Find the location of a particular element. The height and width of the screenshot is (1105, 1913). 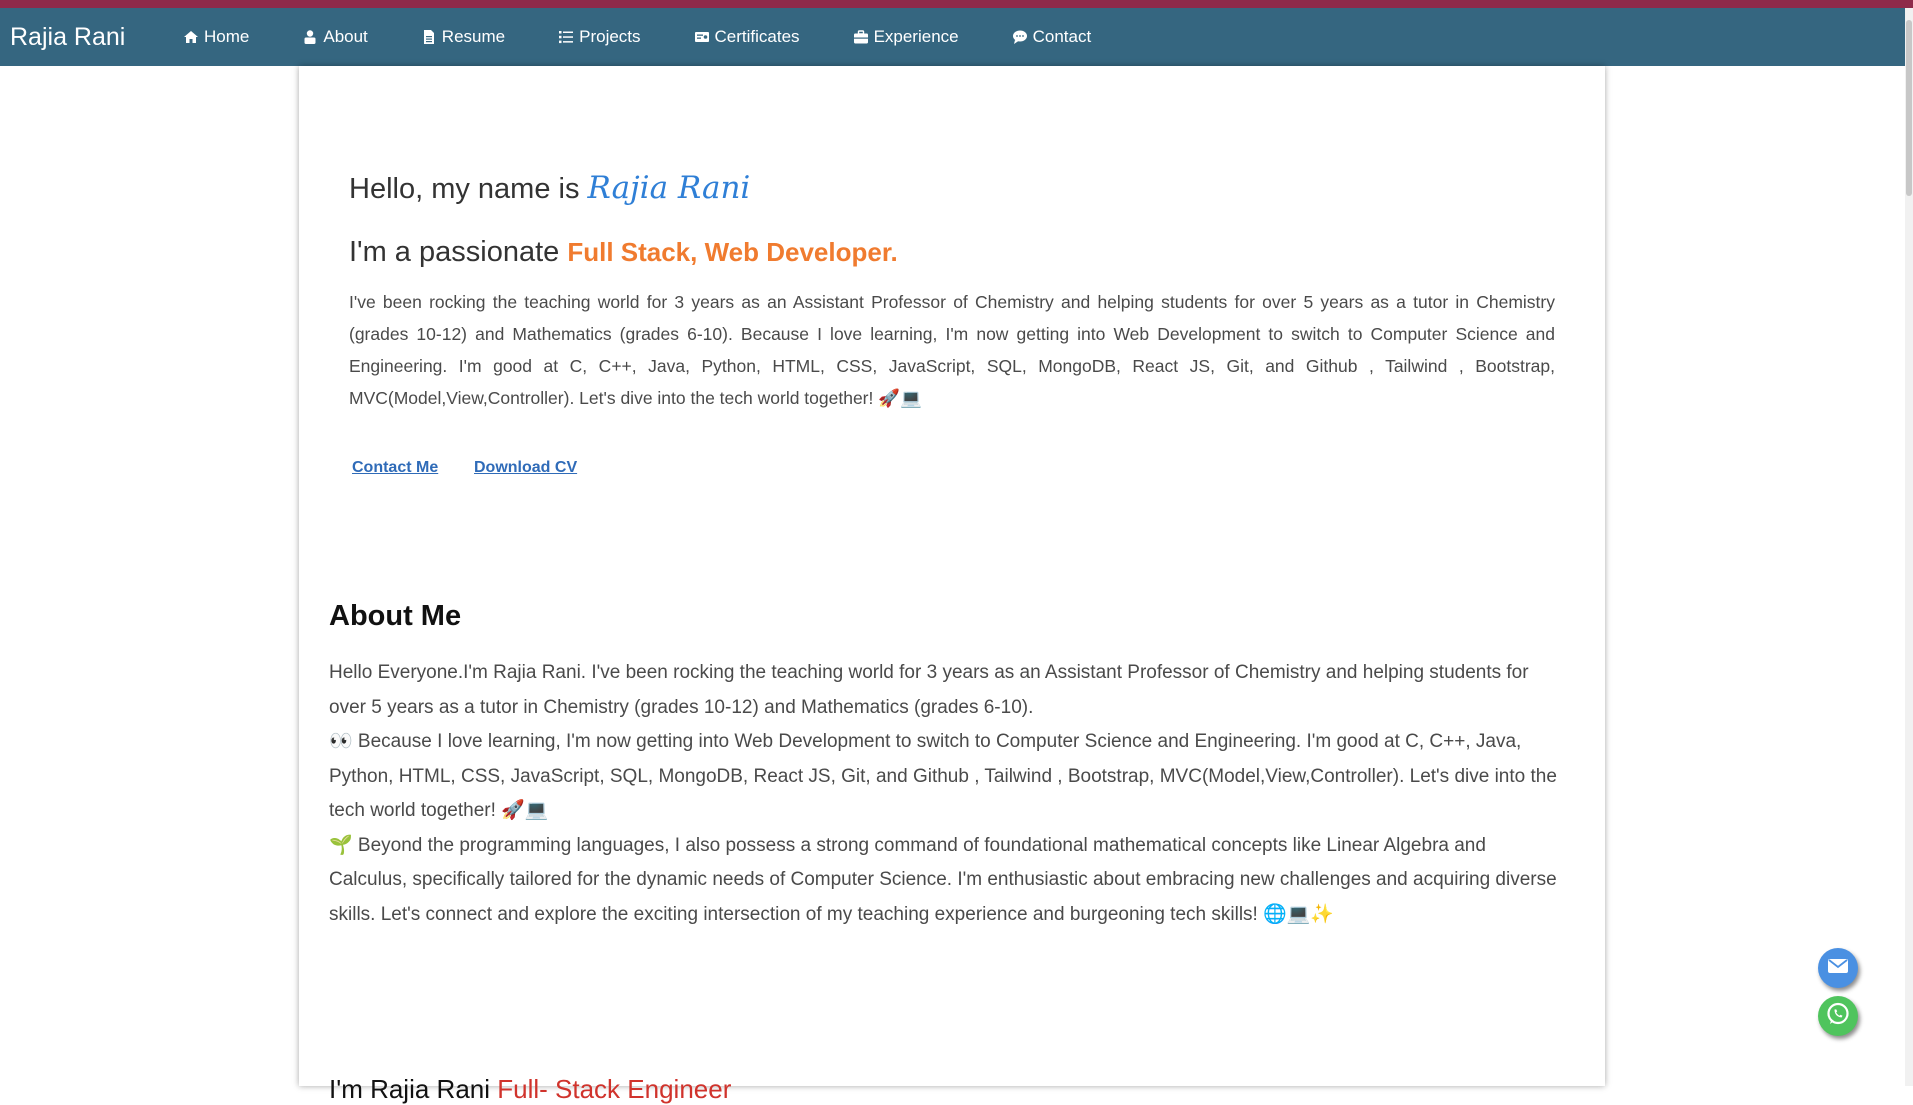

hero-name: Rajia Rani is located at coordinates (669, 188).